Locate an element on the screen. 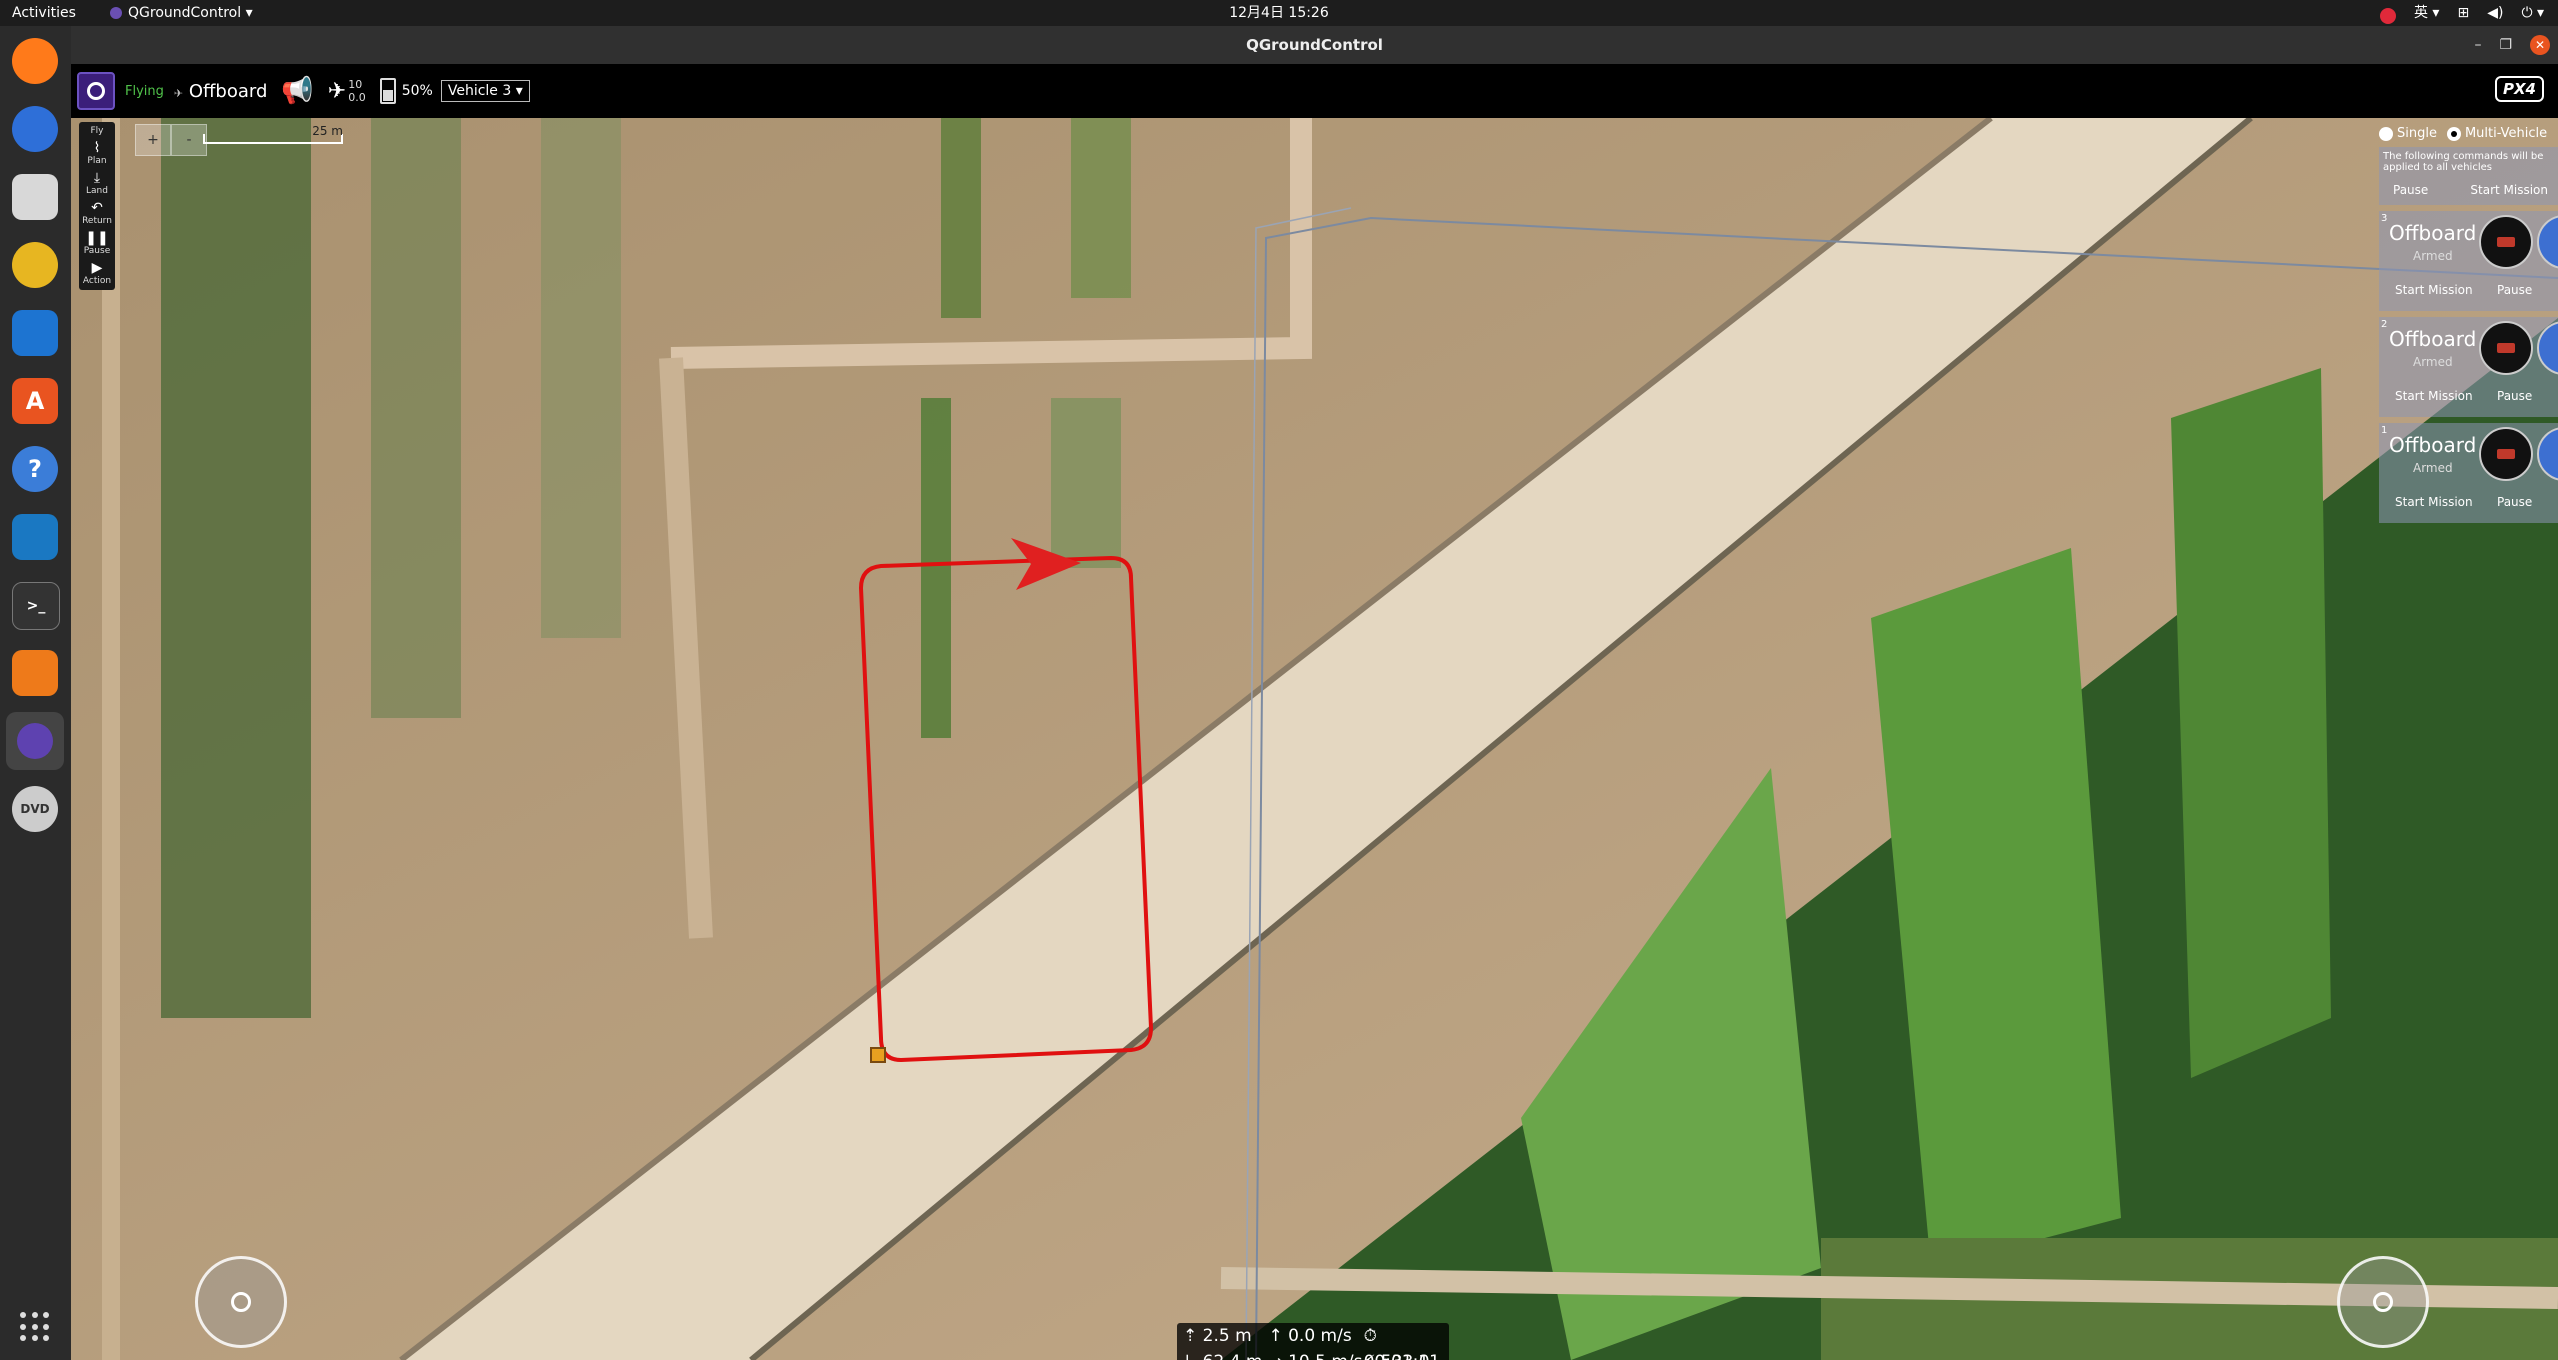  single-radio: Single is located at coordinates (2408, 133).